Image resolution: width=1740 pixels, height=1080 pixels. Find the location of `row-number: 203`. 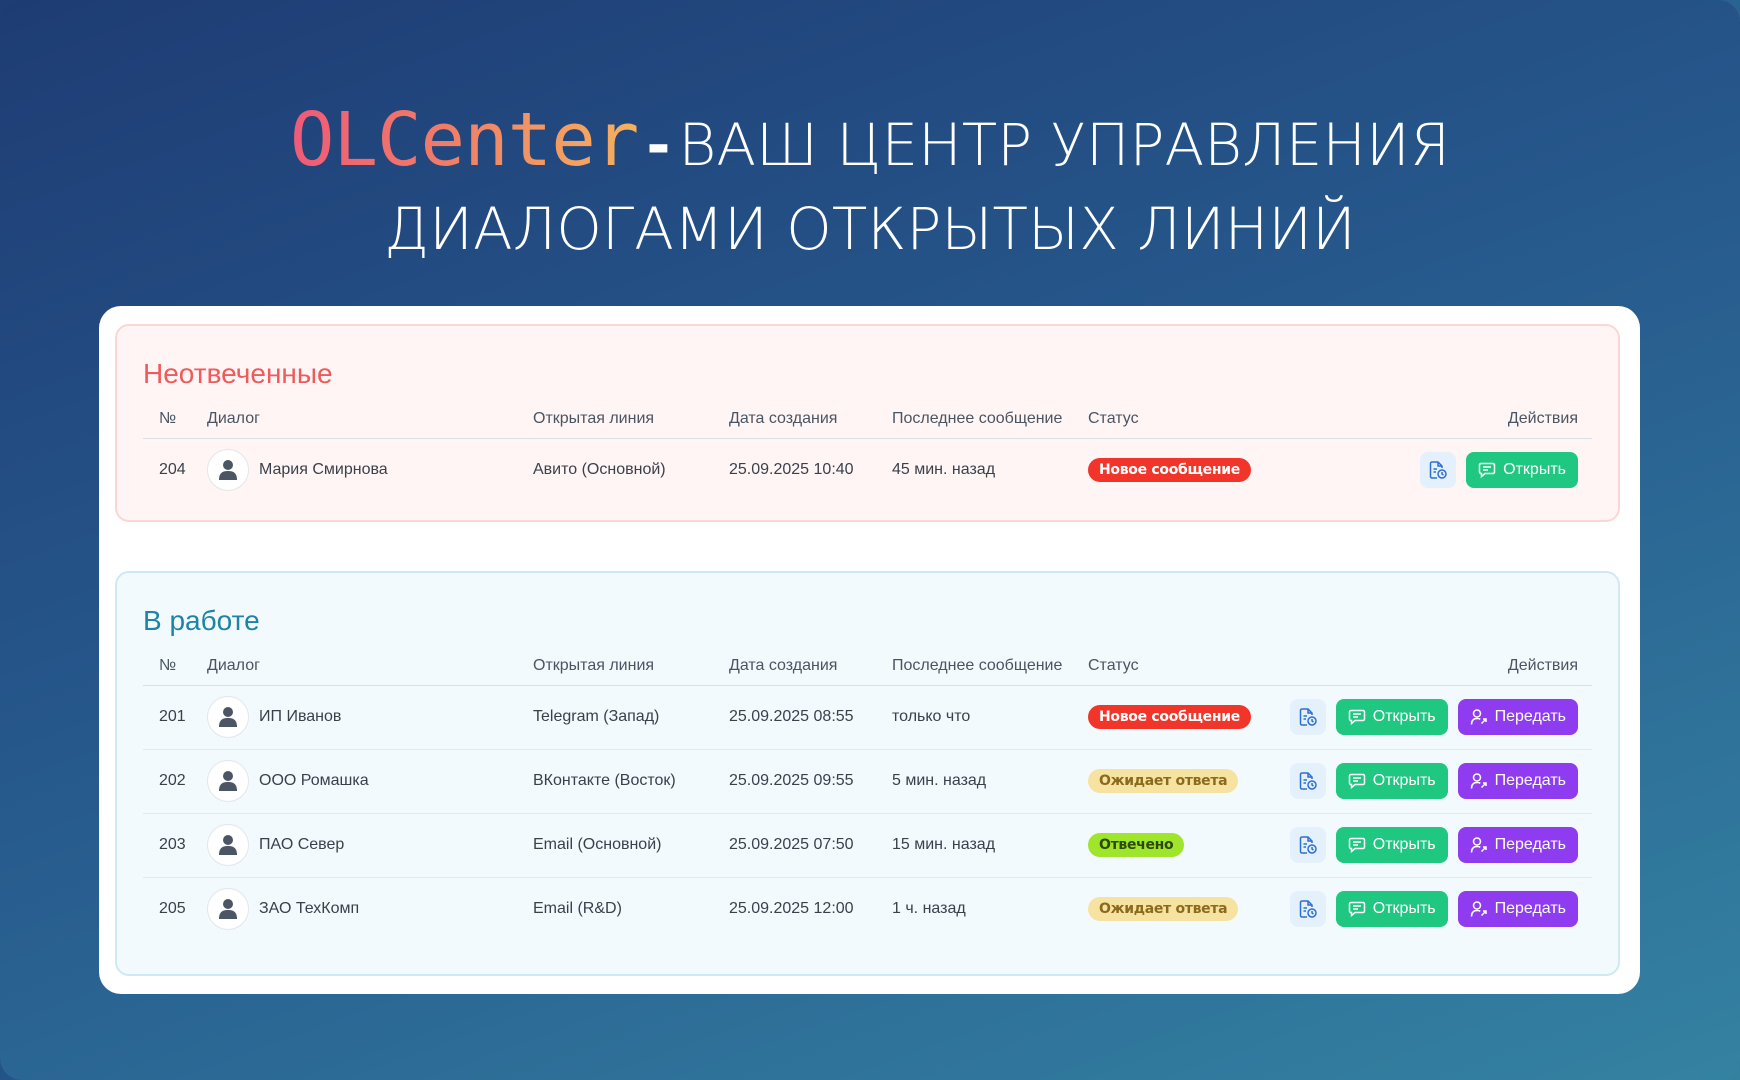

row-number: 203 is located at coordinates (175, 844).